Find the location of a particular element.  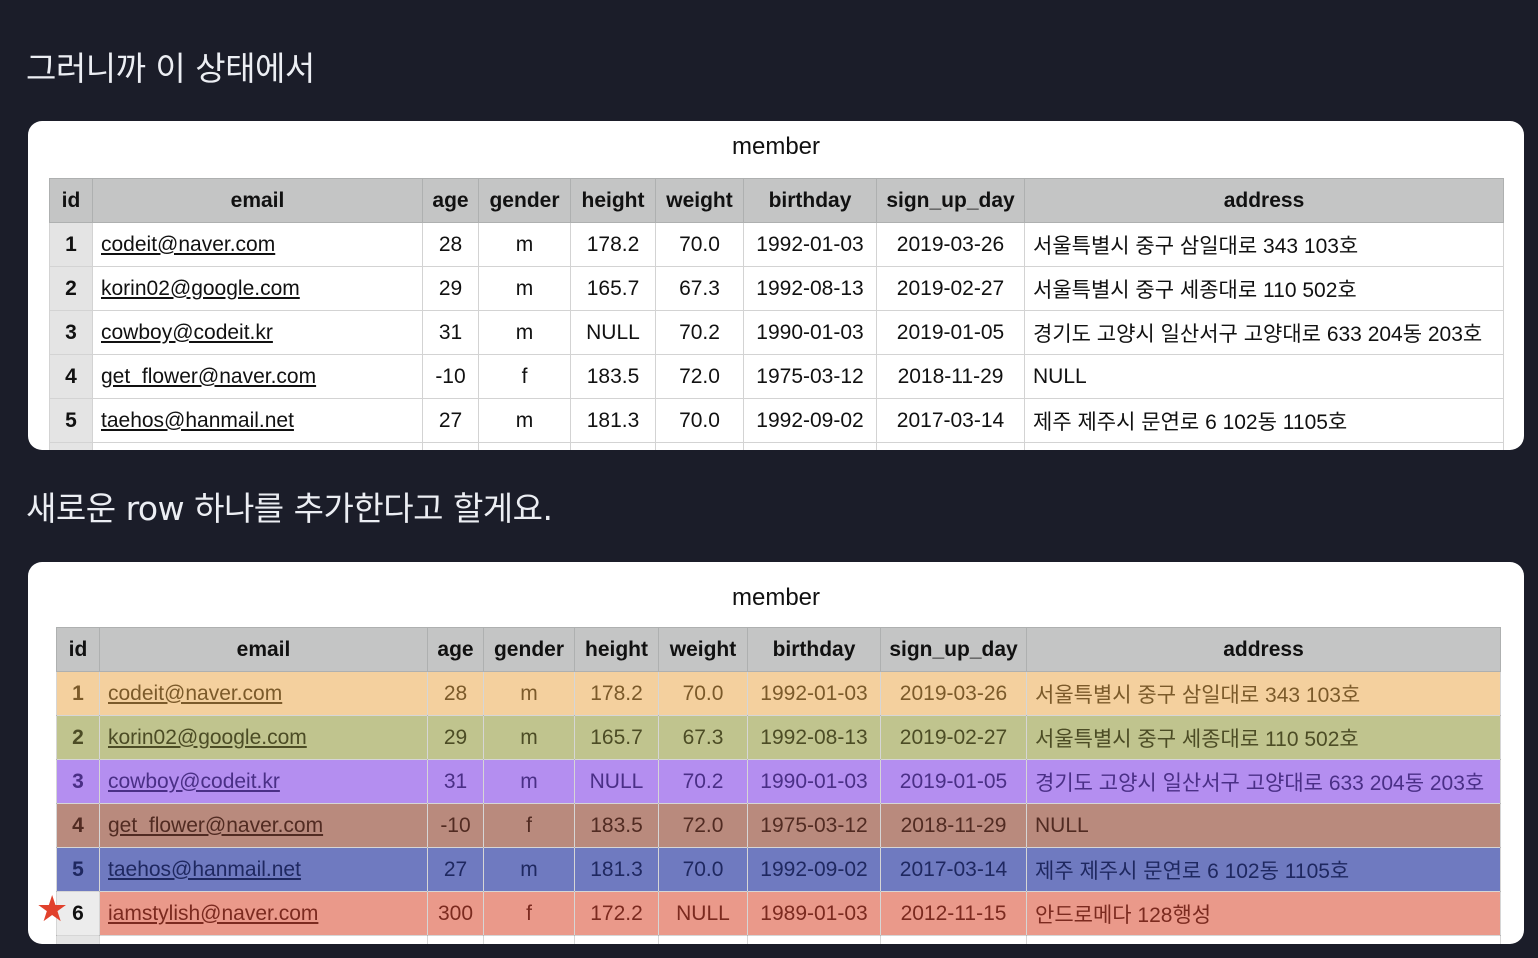

cell-height: 165.7 is located at coordinates (613, 288).